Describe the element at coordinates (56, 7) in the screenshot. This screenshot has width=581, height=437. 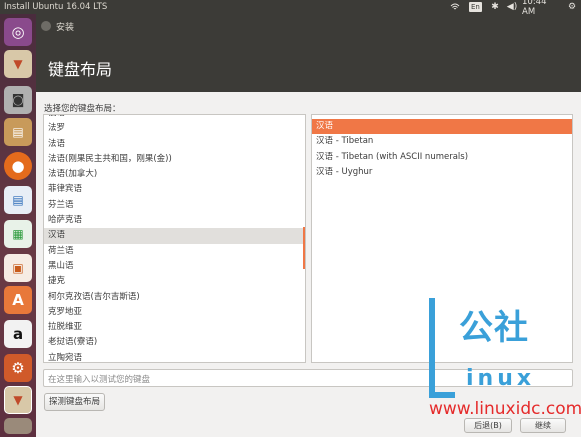
I see `window-title: Install Ubuntu 16.04 LTS` at that location.